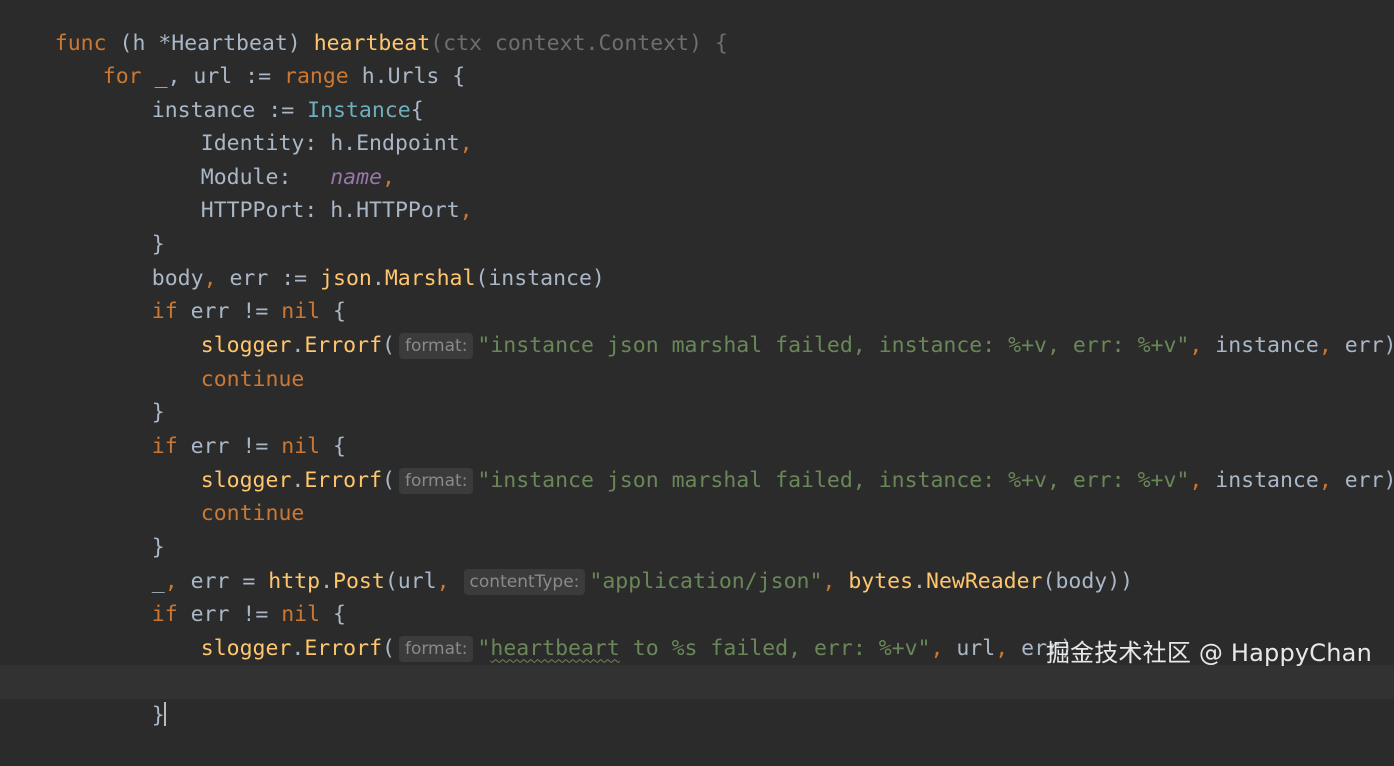 The width and height of the screenshot is (1394, 766). What do you see at coordinates (874, 581) in the screenshot?
I see `package-name: bytes` at bounding box center [874, 581].